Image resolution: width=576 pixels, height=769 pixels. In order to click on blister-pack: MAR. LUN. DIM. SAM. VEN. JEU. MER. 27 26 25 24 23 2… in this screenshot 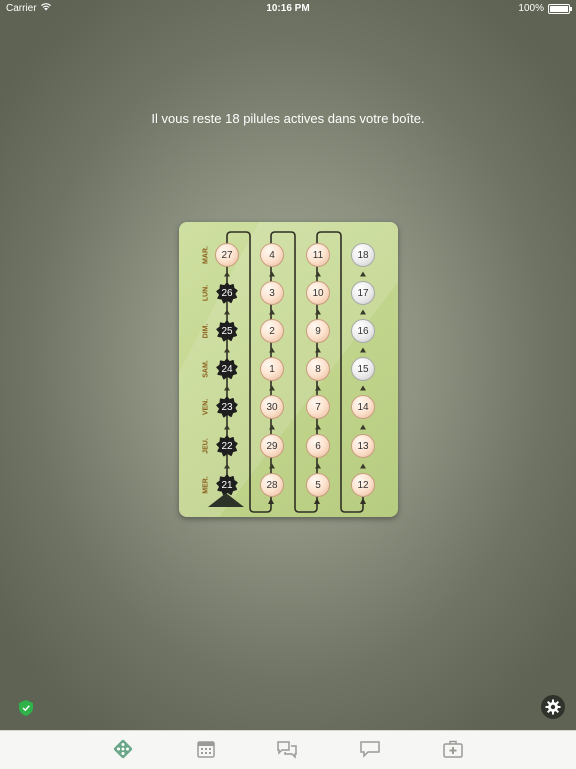, I will do `click(288, 369)`.